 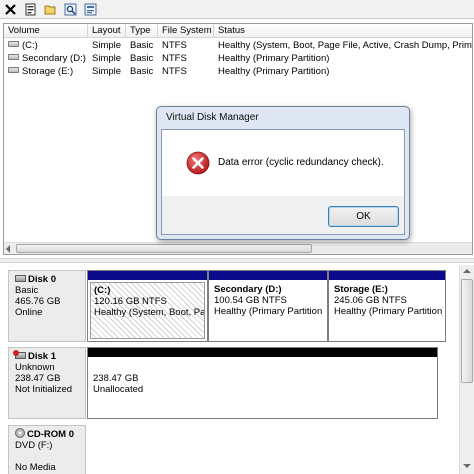 I want to click on open-folder-icon, so click(x=50, y=9).